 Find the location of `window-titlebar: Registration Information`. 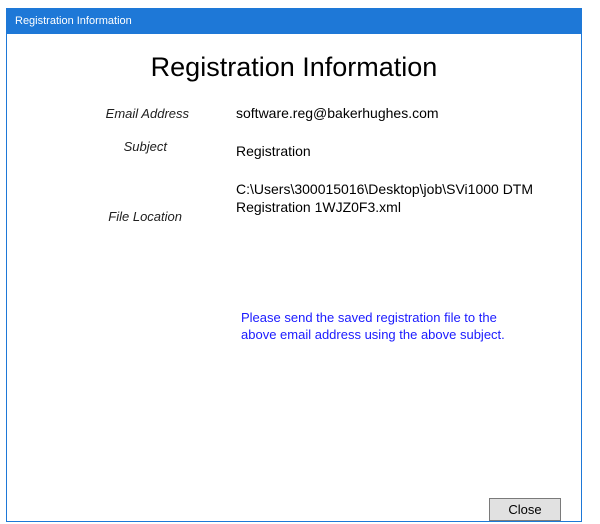

window-titlebar: Registration Information is located at coordinates (294, 21).